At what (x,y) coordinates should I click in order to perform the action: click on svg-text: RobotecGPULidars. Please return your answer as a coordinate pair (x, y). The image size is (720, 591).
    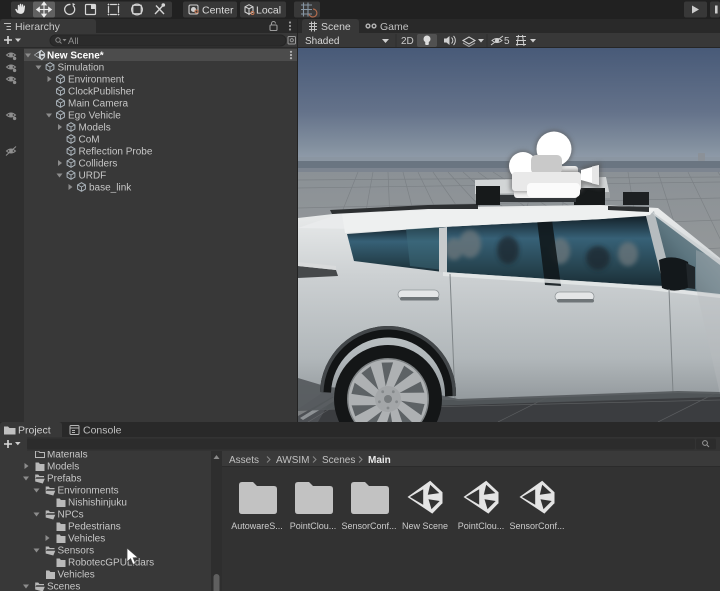
    Looking at the image, I should click on (111, 563).